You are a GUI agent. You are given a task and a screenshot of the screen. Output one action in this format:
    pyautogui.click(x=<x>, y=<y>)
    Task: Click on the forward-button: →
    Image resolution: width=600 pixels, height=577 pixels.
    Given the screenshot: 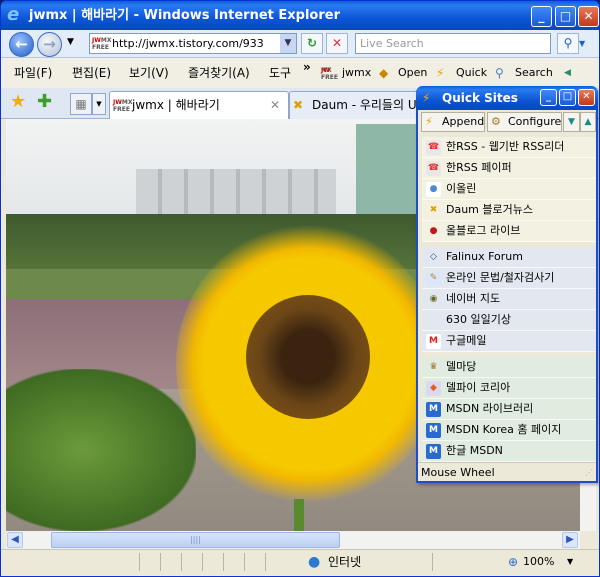 What is the action you would take?
    pyautogui.click(x=49, y=44)
    